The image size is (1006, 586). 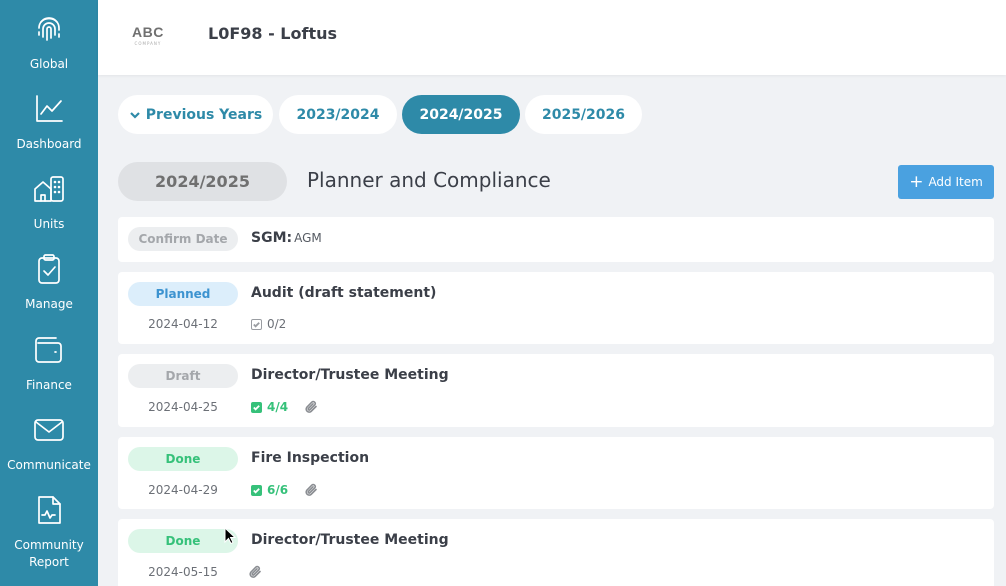 What do you see at coordinates (48, 350) in the screenshot?
I see `wallet-icon` at bounding box center [48, 350].